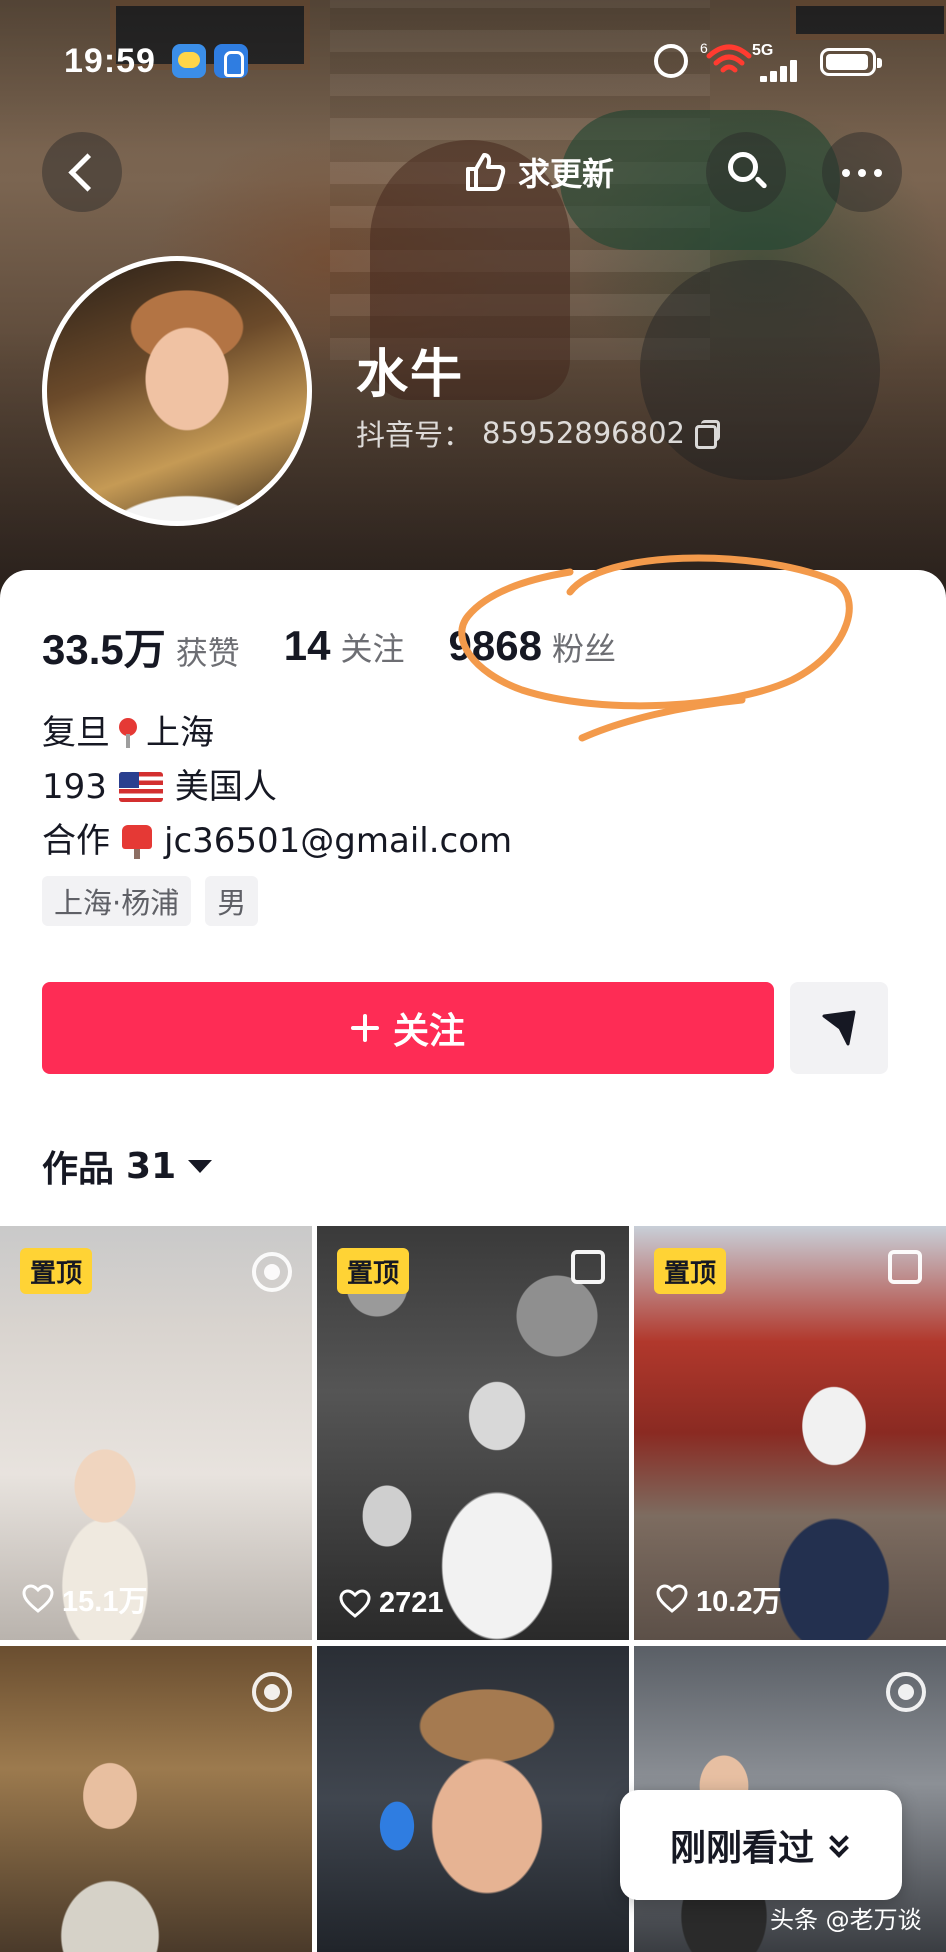 The width and height of the screenshot is (946, 1952). I want to click on location-pin-icon, so click(128, 733).